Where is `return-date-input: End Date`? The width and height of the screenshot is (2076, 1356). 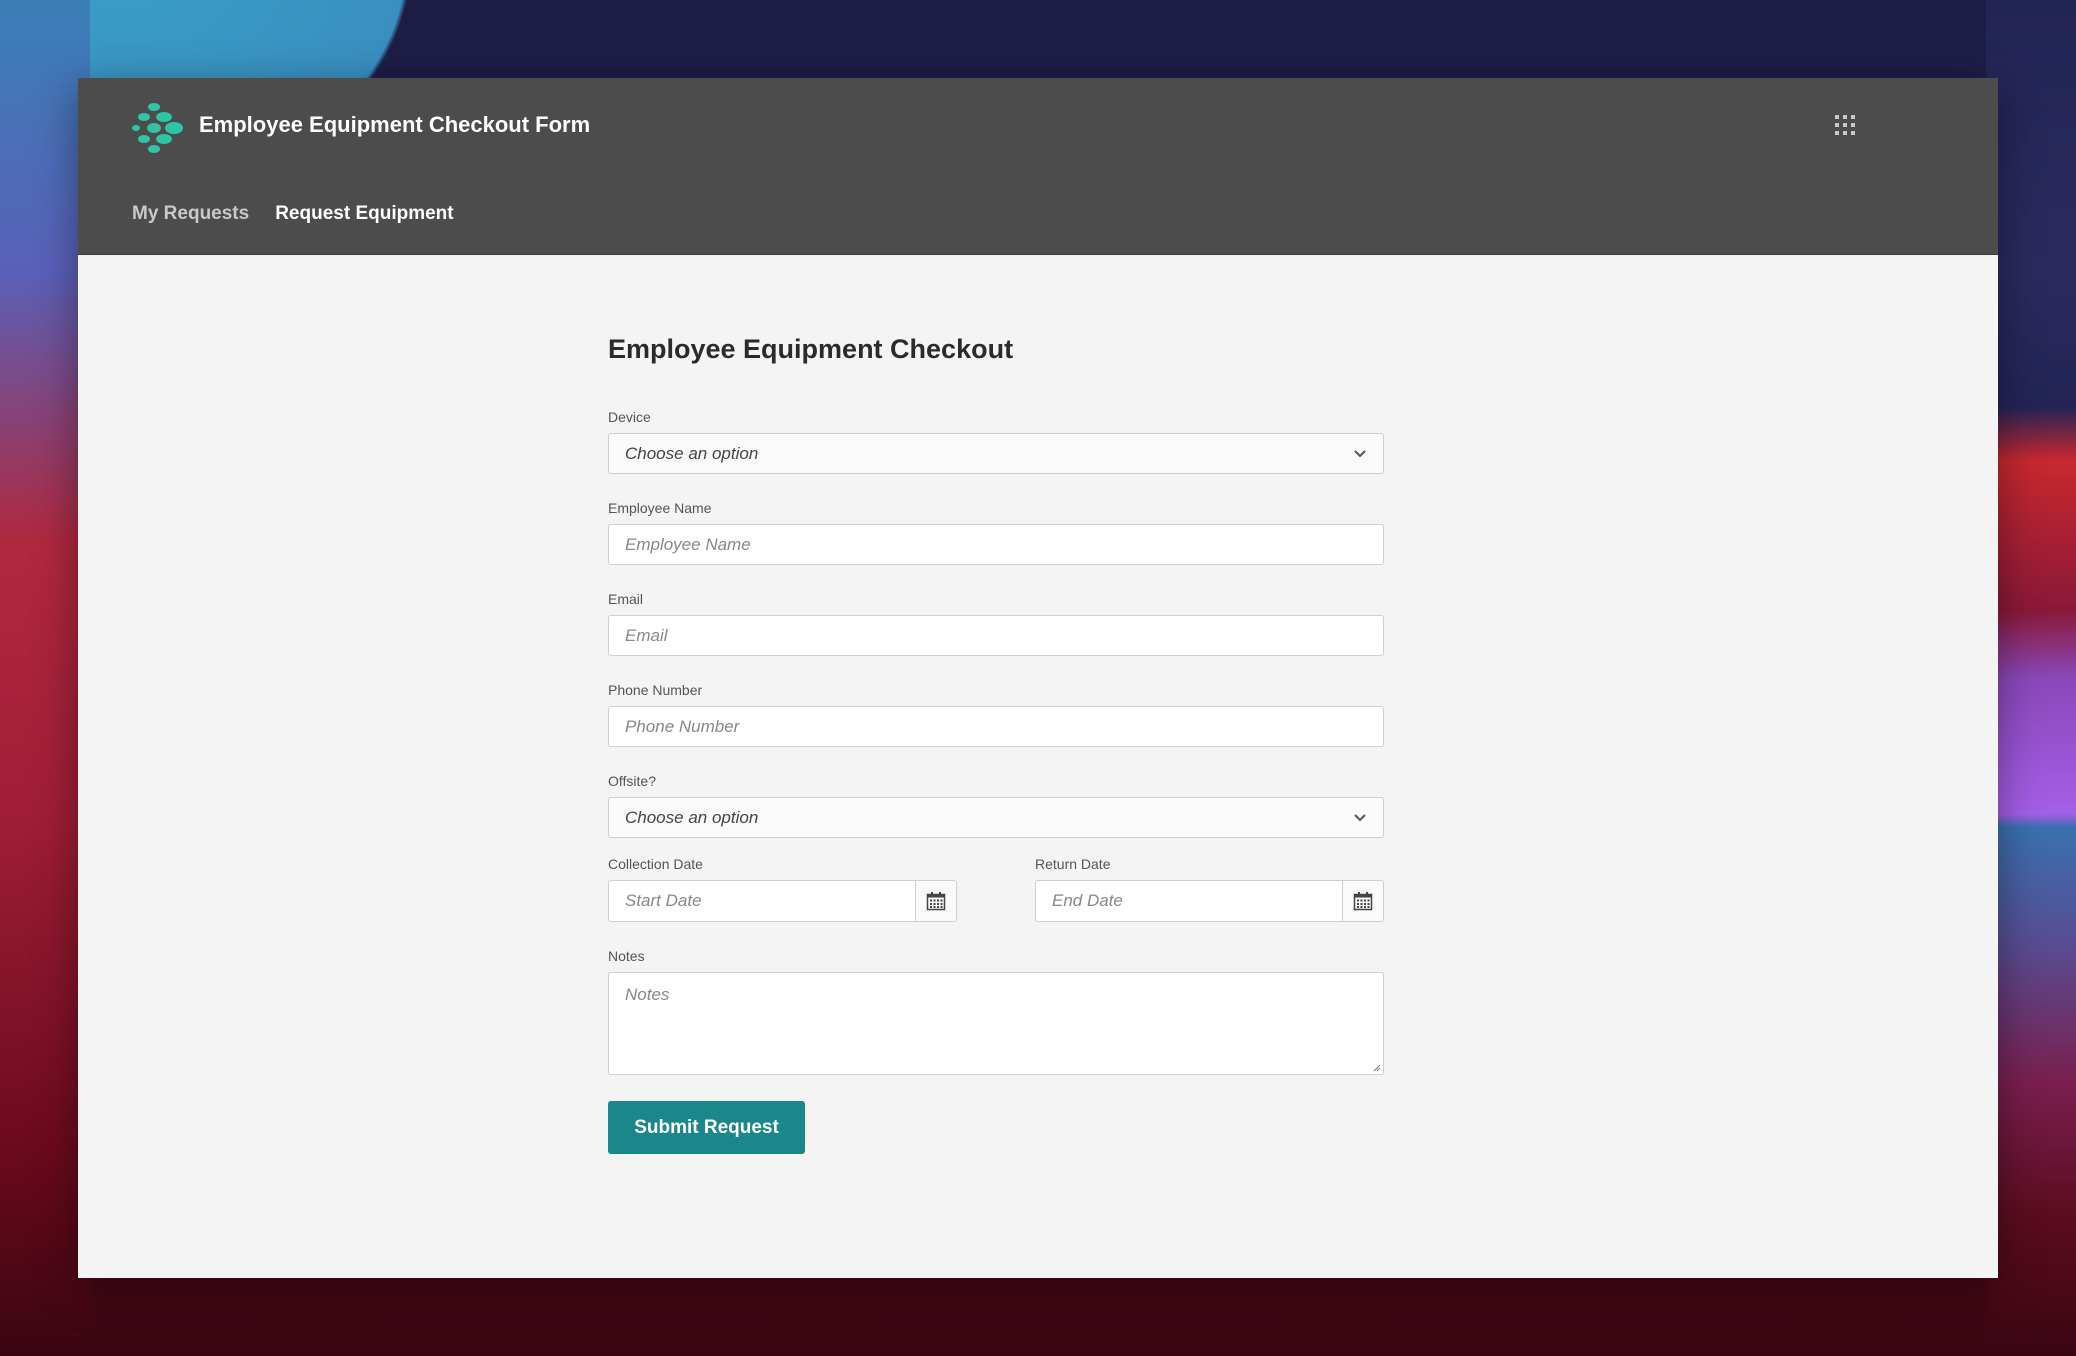 return-date-input: End Date is located at coordinates (1189, 901).